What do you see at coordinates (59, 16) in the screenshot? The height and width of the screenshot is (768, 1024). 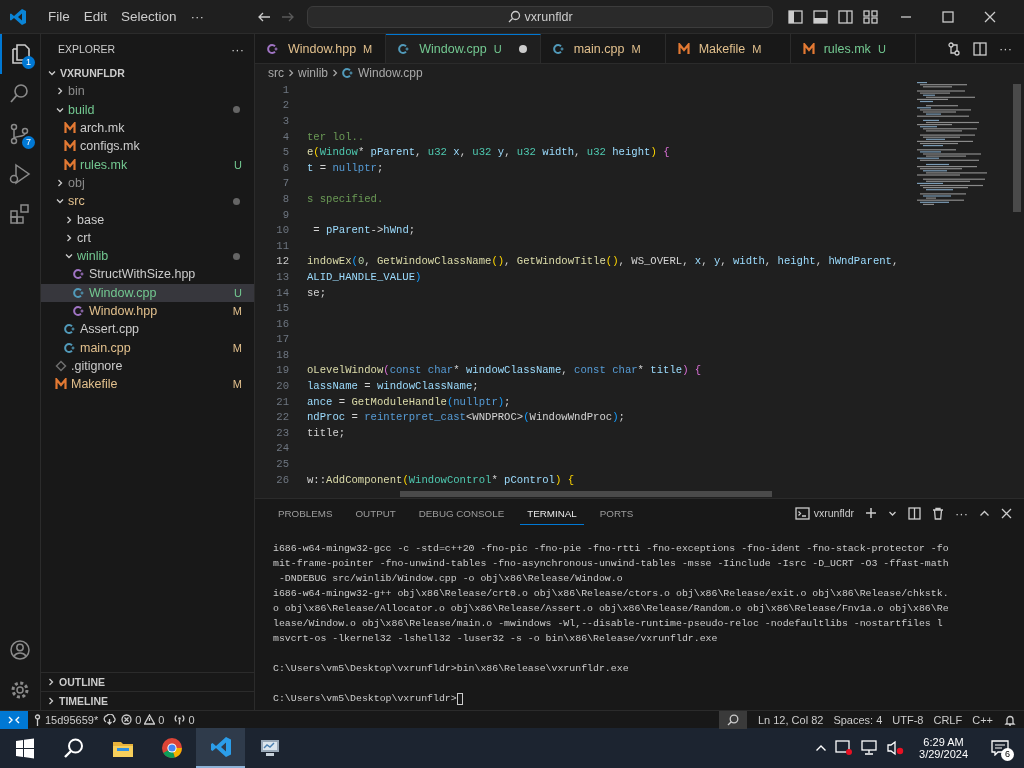 I see `menu-item: File` at bounding box center [59, 16].